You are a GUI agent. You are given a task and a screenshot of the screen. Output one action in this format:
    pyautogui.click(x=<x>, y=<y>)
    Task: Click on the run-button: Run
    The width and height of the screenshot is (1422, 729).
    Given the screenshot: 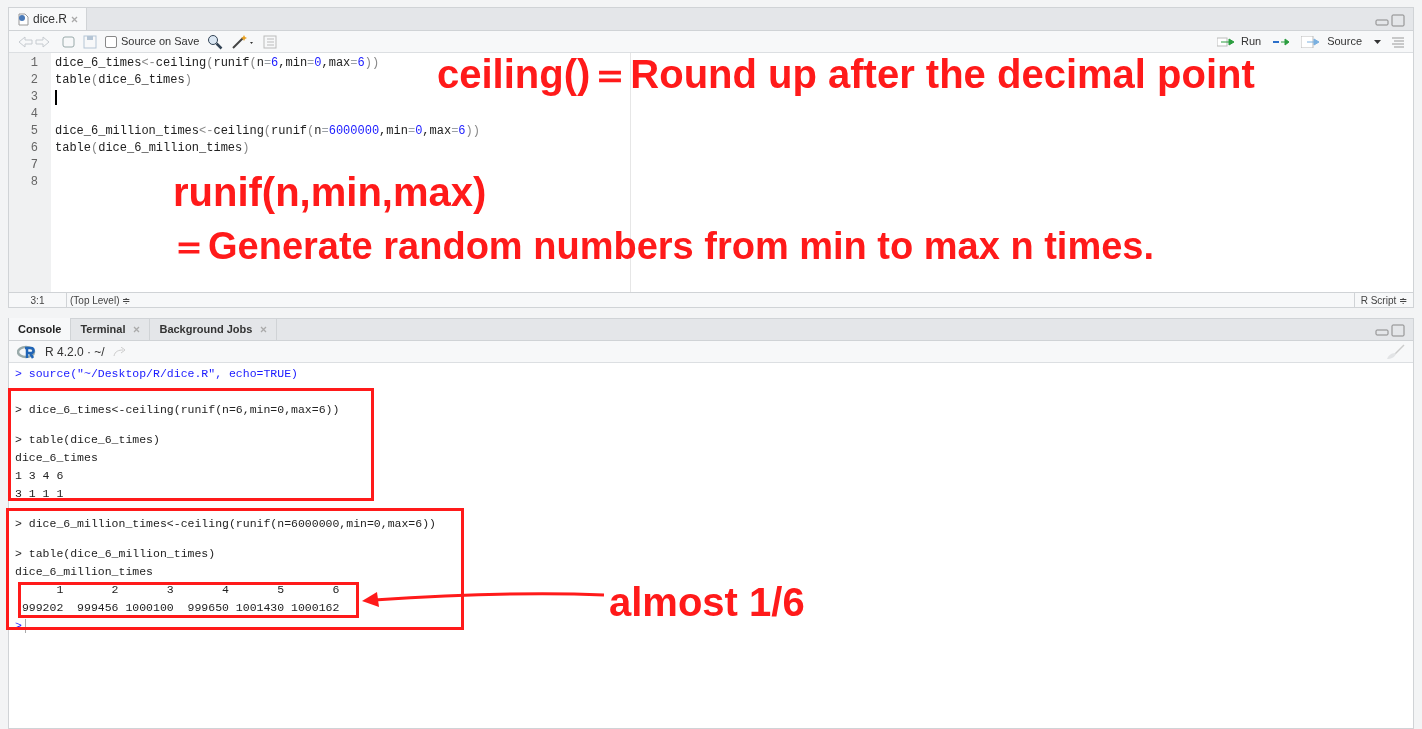 What is the action you would take?
    pyautogui.click(x=1239, y=41)
    